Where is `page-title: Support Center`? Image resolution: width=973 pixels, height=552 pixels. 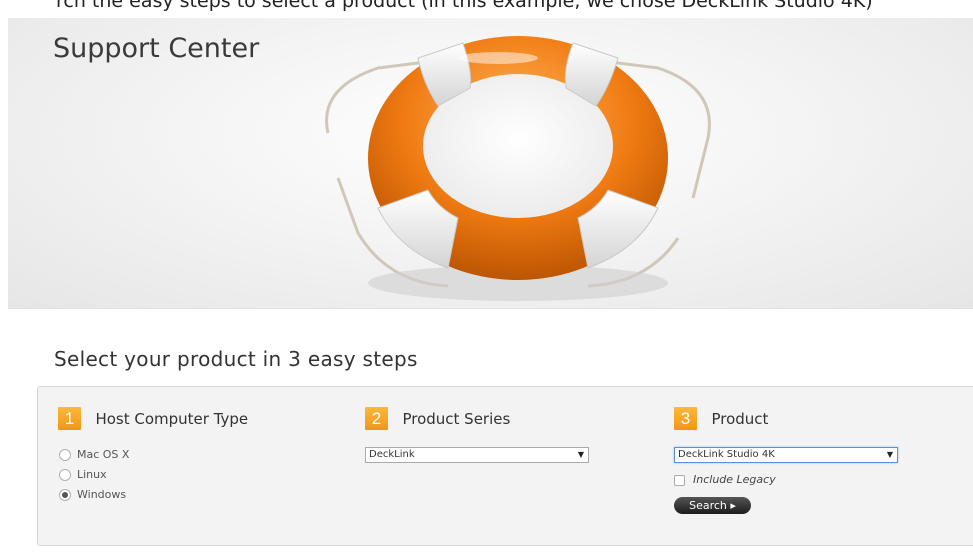 page-title: Support Center is located at coordinates (156, 48).